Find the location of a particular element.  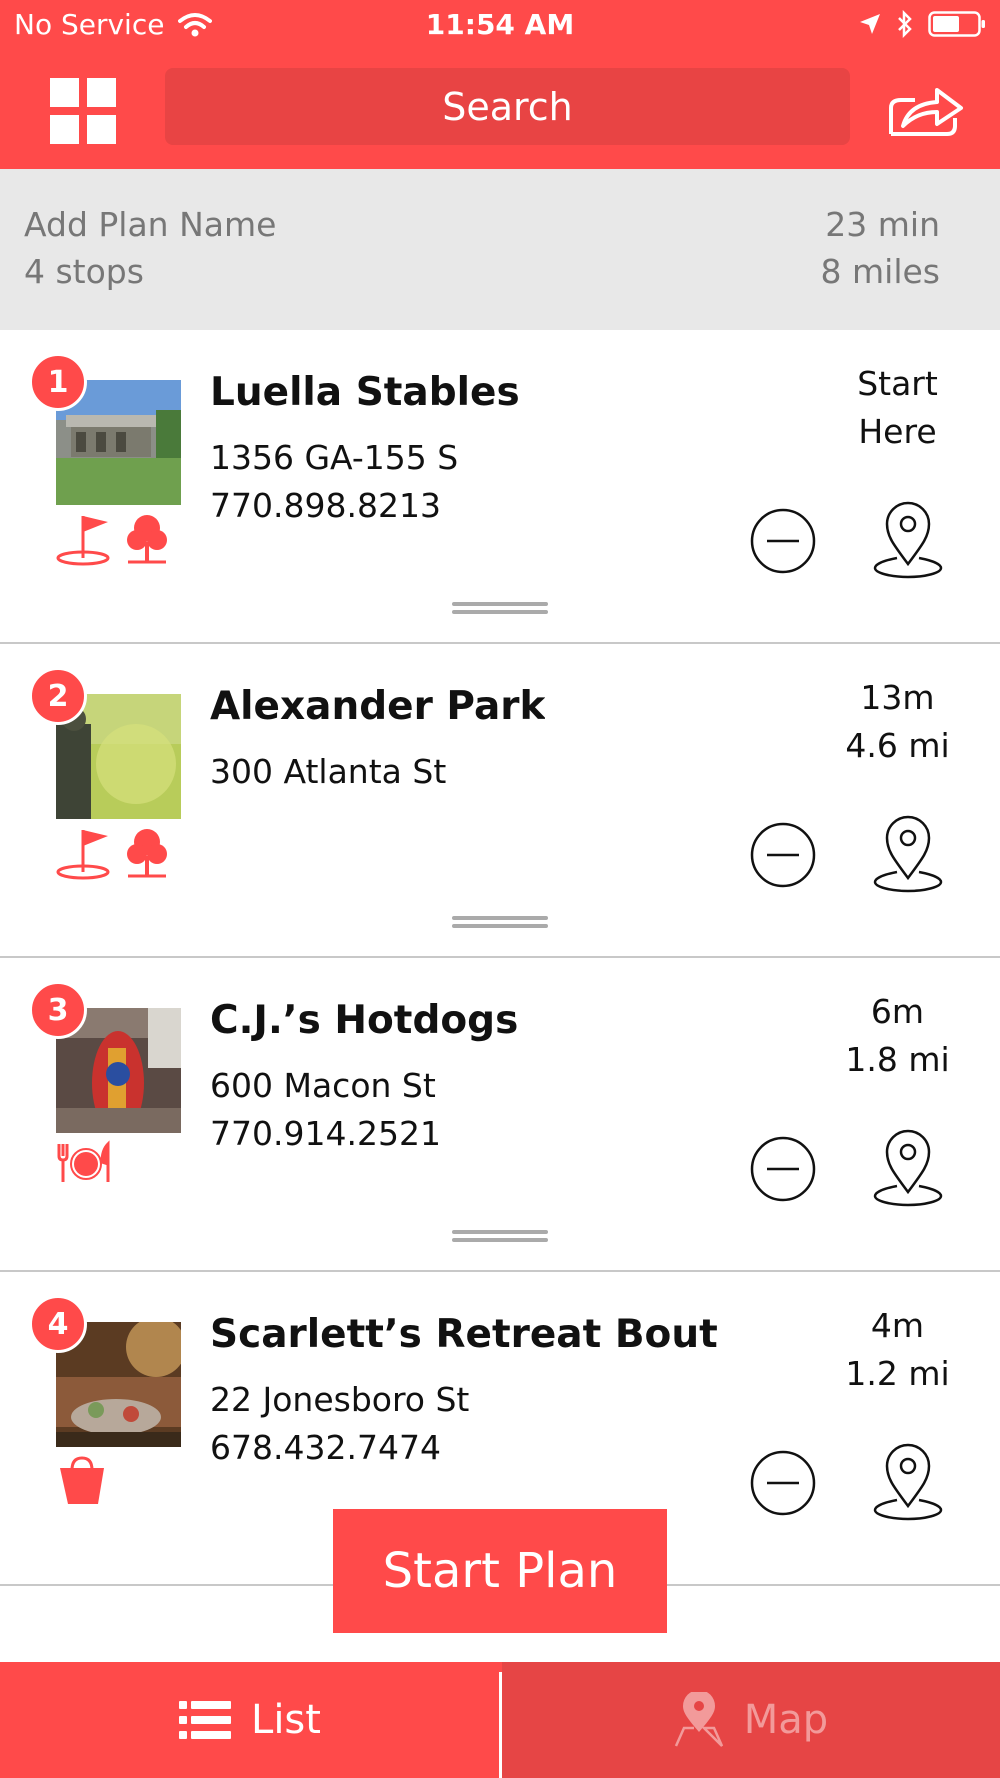

stop-address: 600 Macon St is located at coordinates (323, 1085).